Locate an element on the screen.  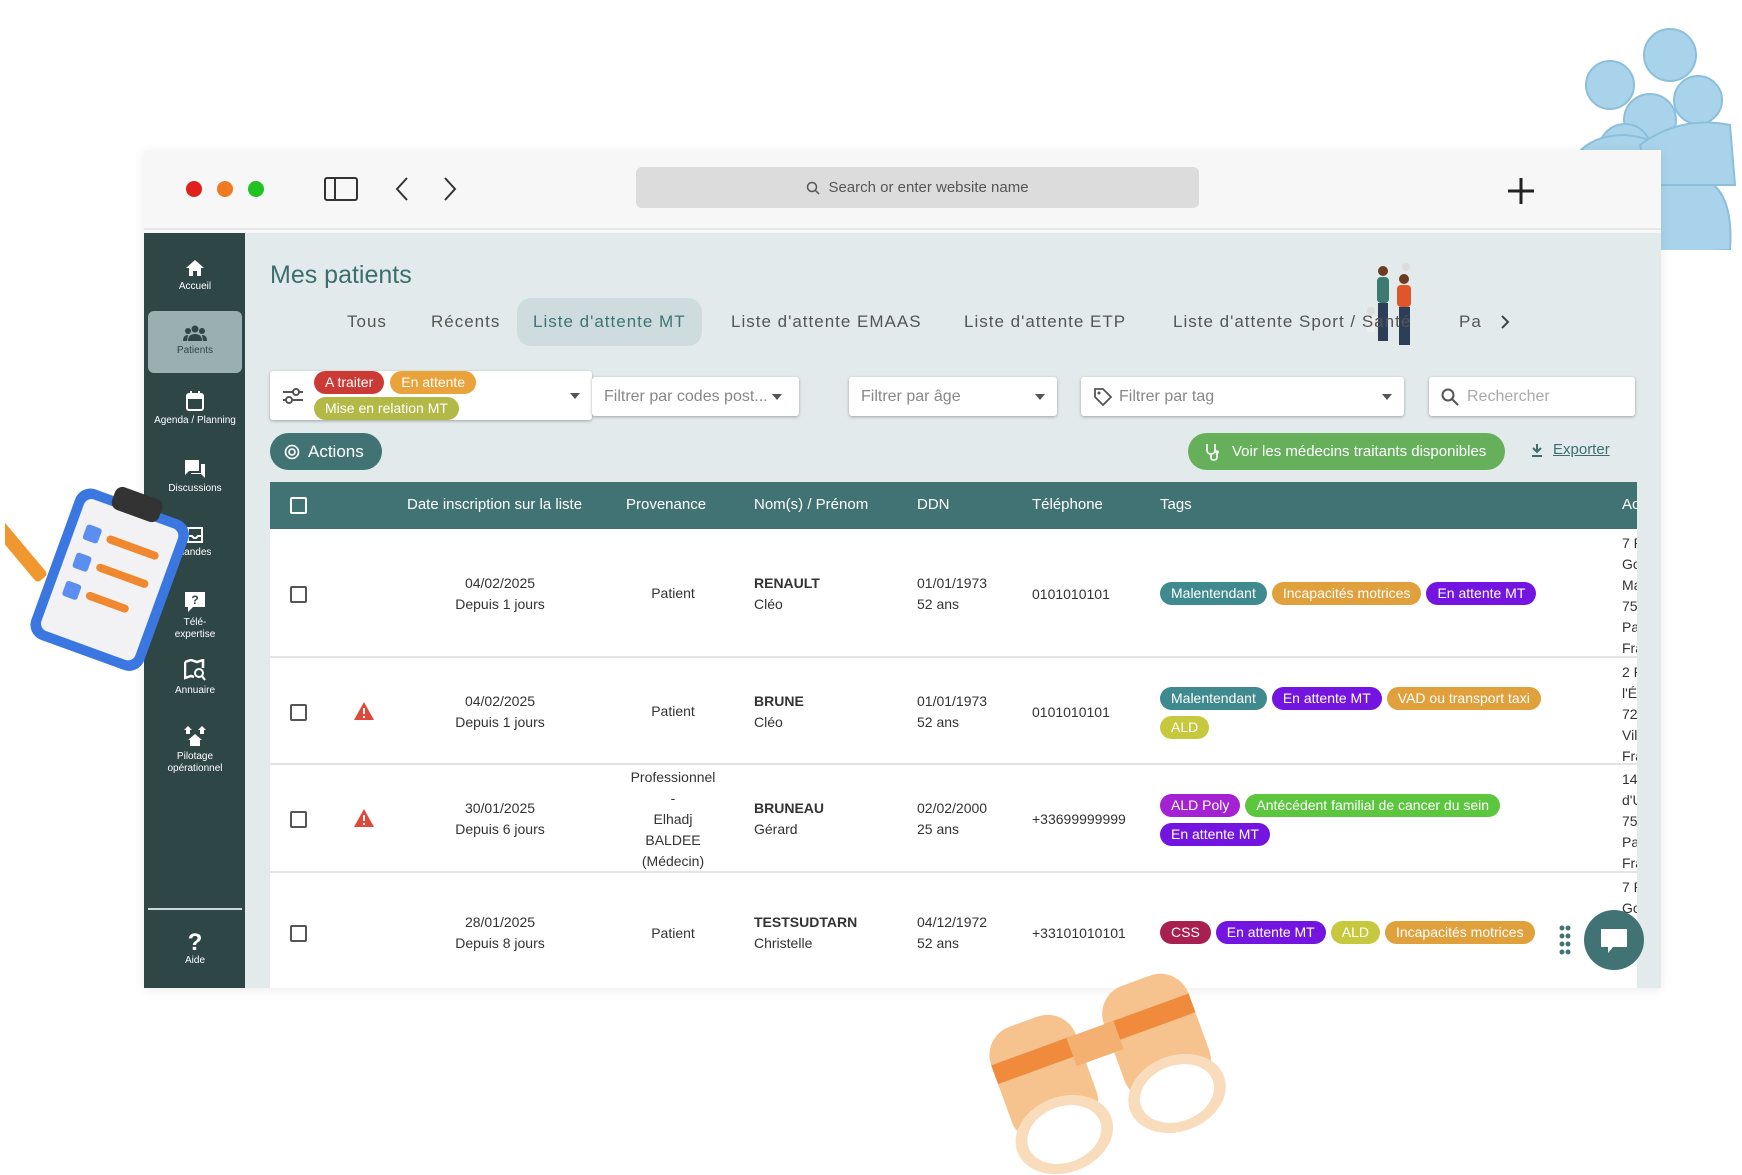
tag-chip: Antécédent familial de cancer du sein is located at coordinates (1373, 805).